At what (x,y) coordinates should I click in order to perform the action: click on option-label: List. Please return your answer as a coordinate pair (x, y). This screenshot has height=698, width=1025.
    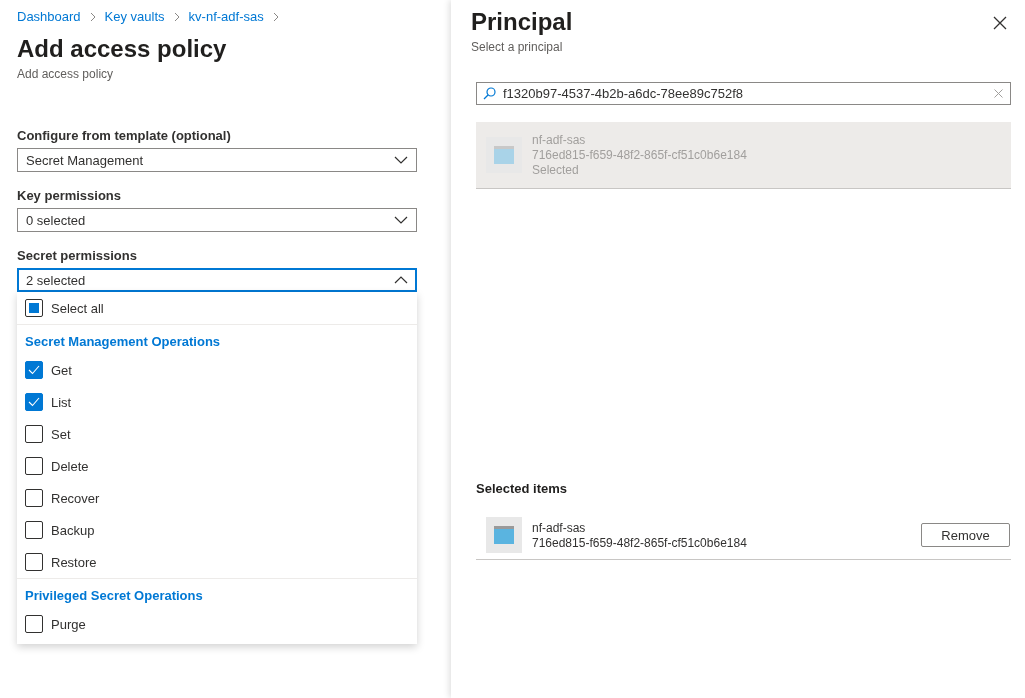
    Looking at the image, I should click on (61, 402).